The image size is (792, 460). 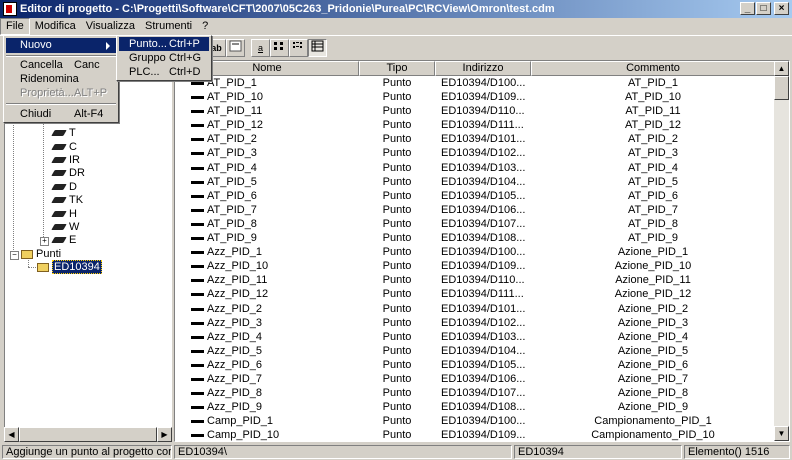 I want to click on cell-comment: AT_PID_3, so click(x=653, y=153).